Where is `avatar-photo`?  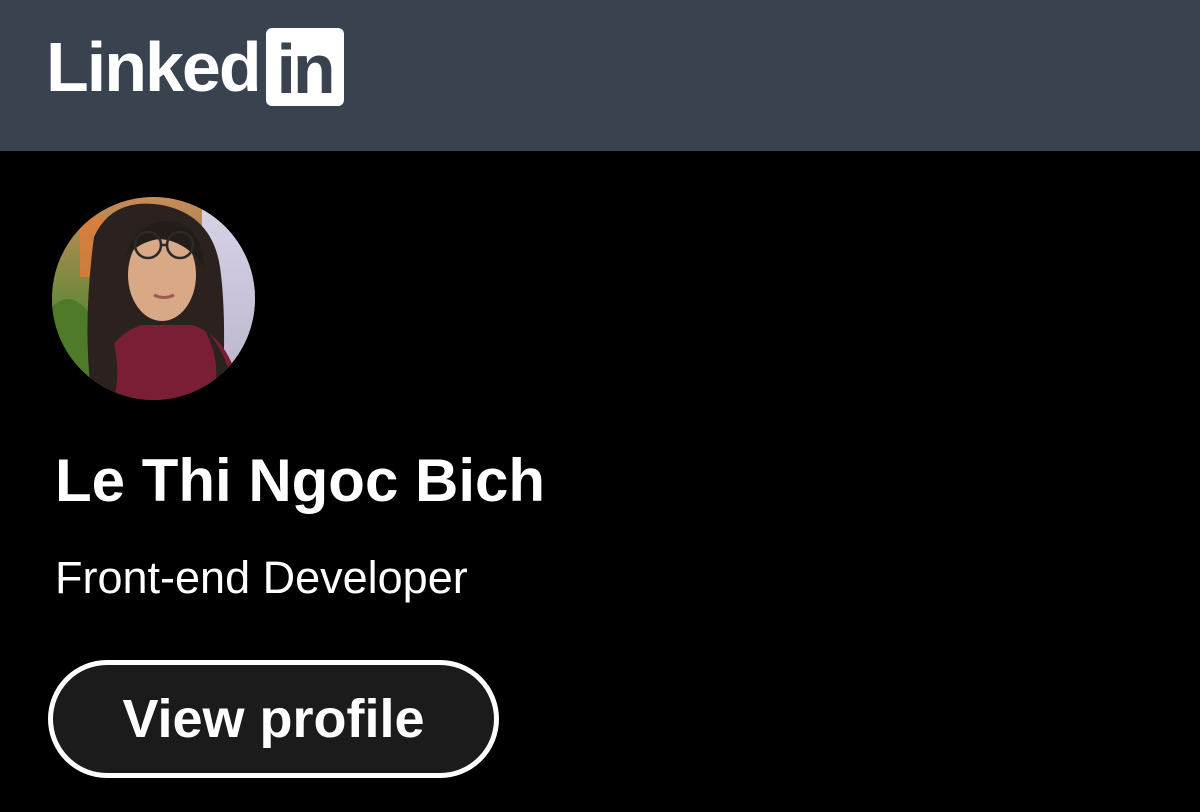
avatar-photo is located at coordinates (153, 298).